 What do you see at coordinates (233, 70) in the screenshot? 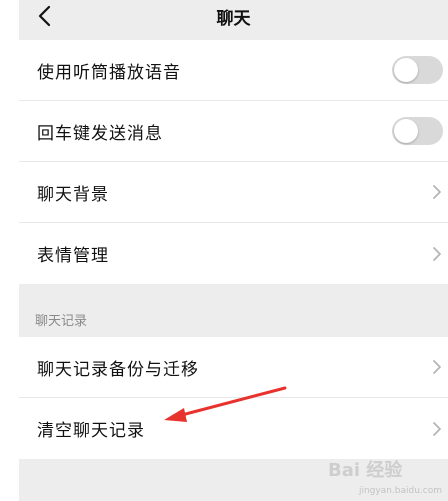
I see `setting-row-earpiece-audio: 使用听筒播放语音` at bounding box center [233, 70].